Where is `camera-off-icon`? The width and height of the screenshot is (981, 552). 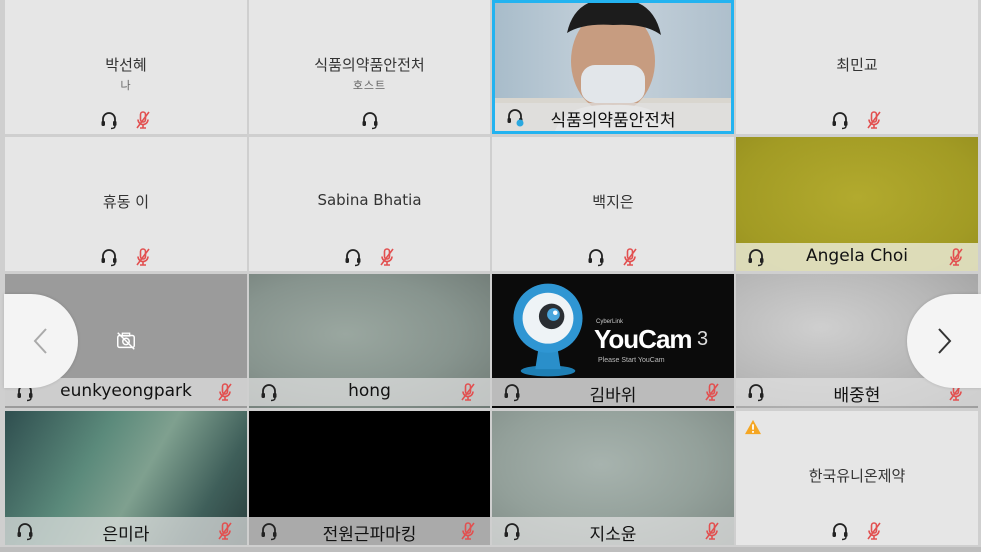 camera-off-icon is located at coordinates (126, 341).